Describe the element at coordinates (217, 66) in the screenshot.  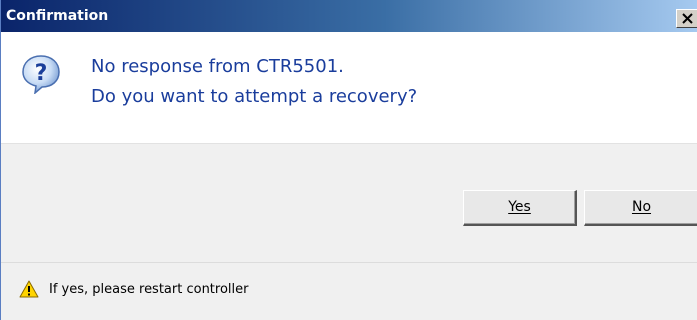
I see `message-line-1: No response from CTR5501.` at that location.